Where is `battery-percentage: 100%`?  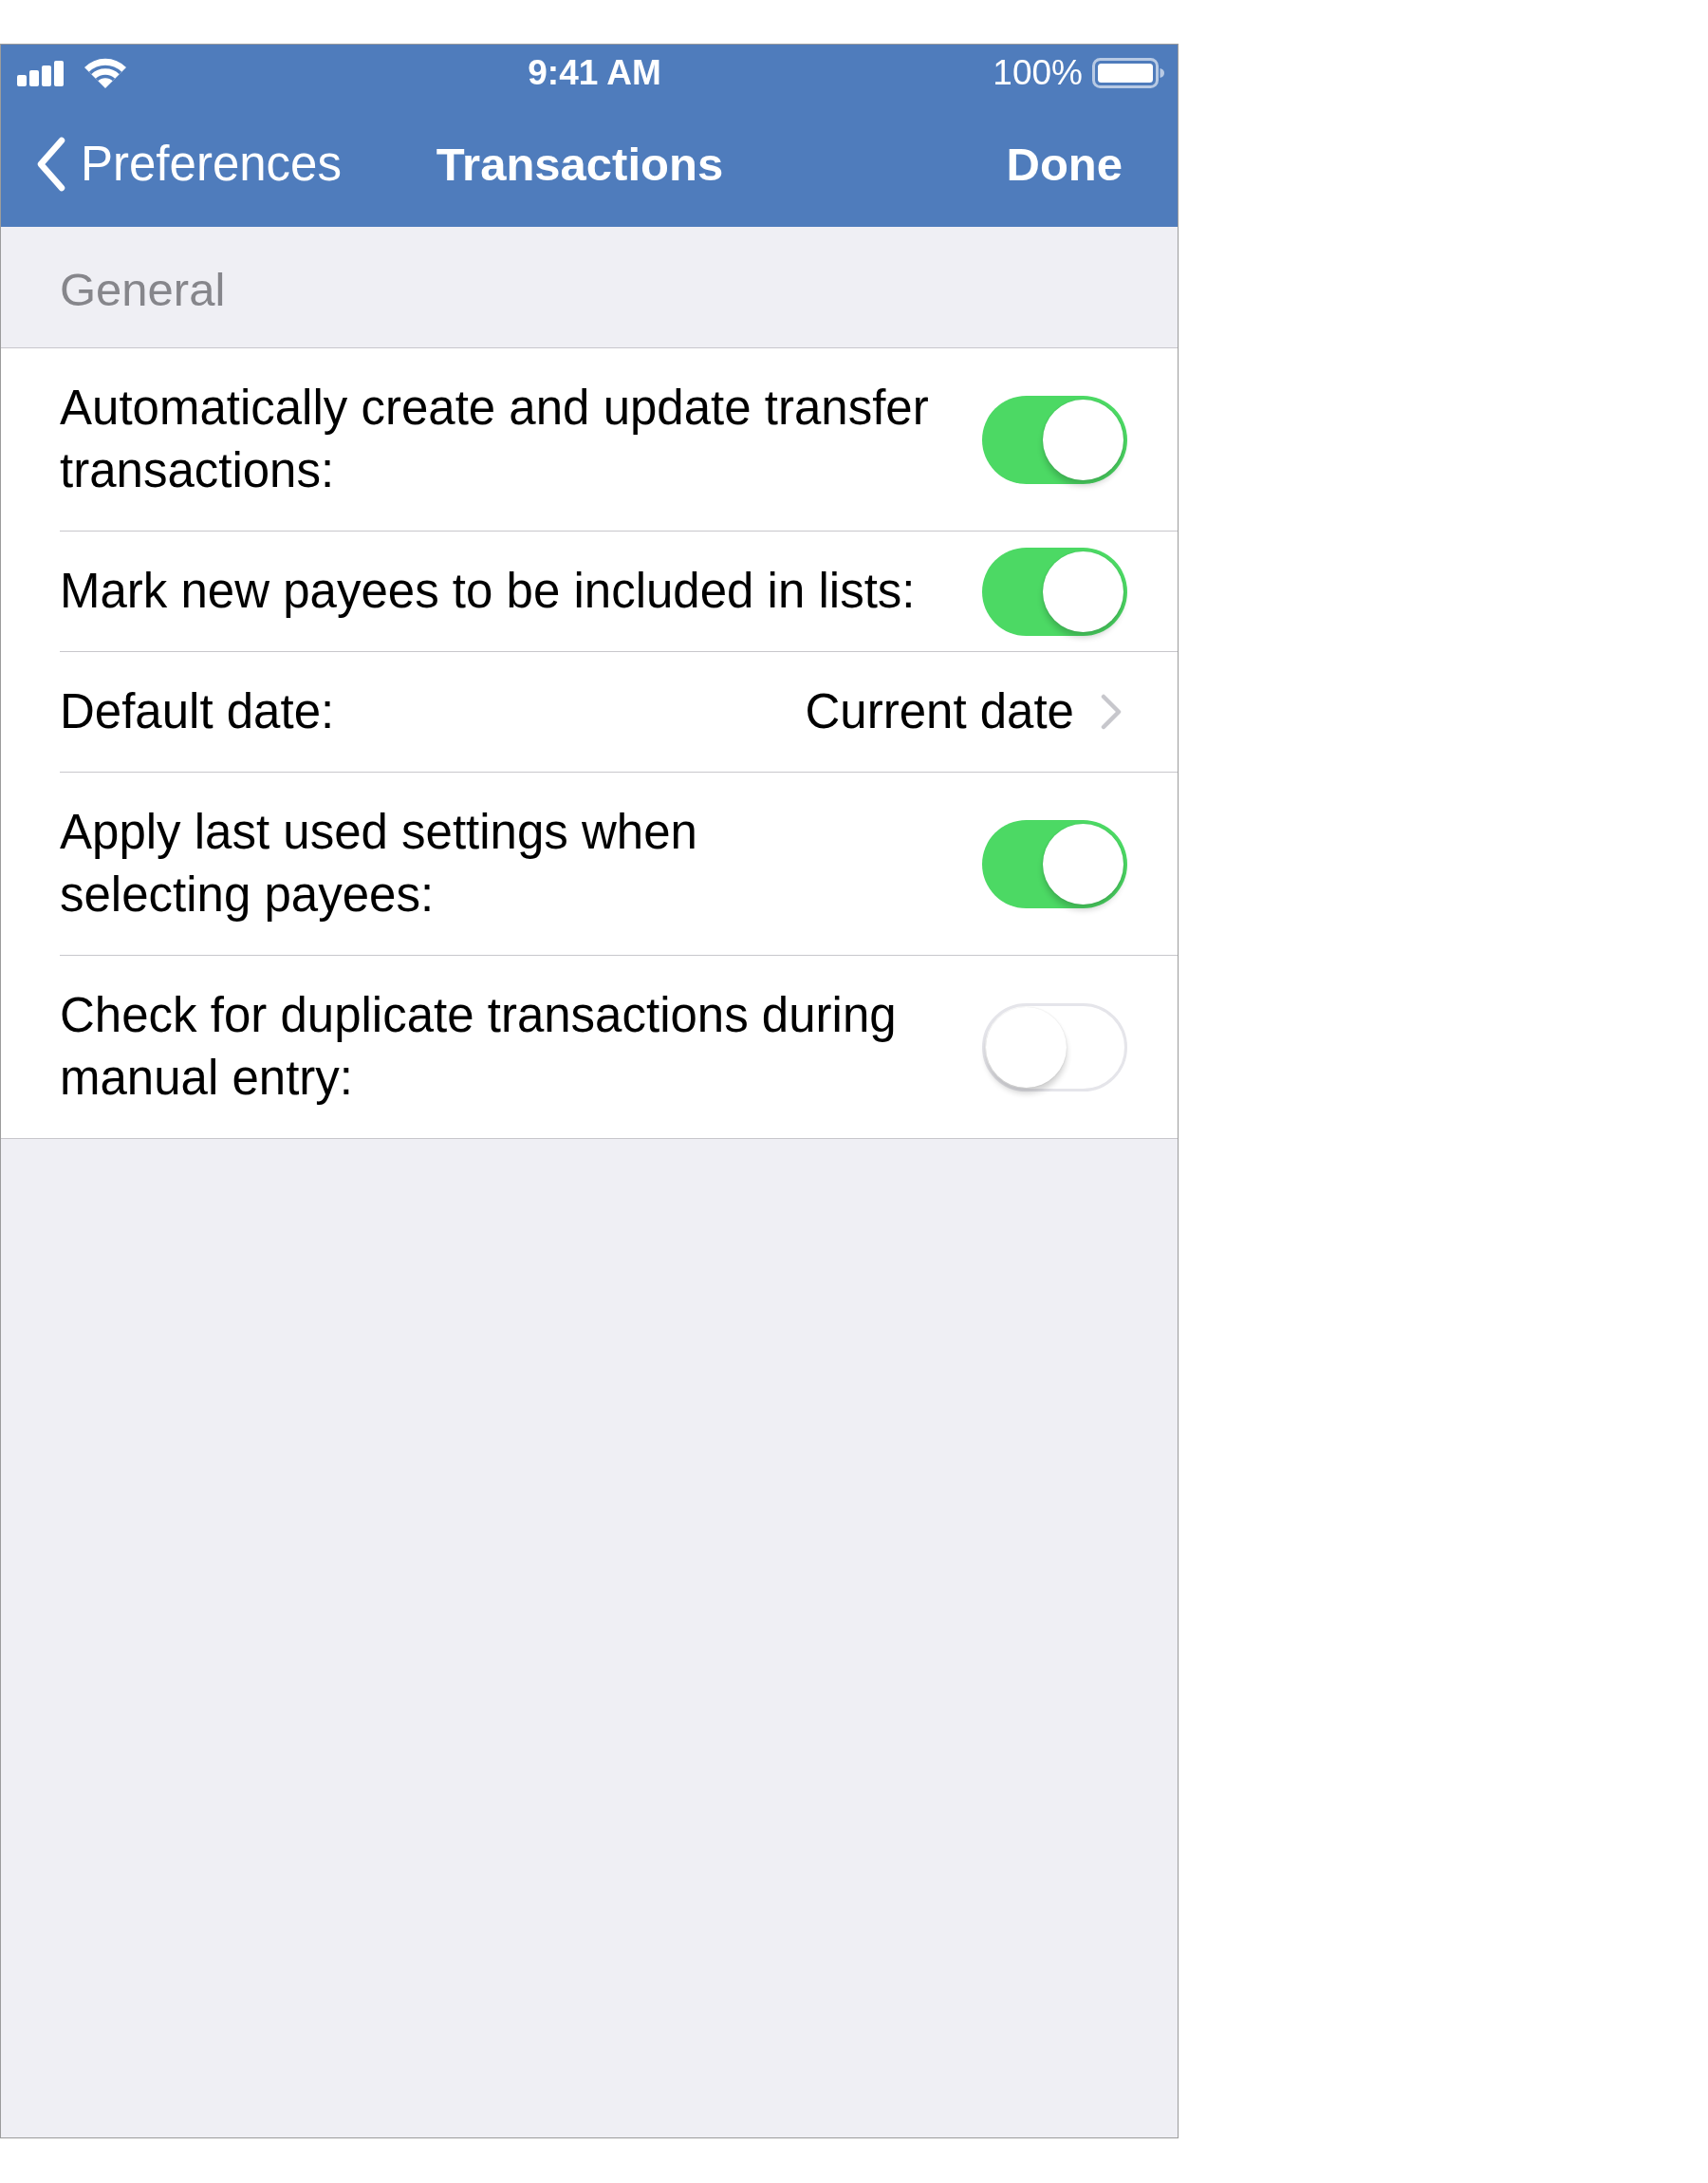
battery-percentage: 100% is located at coordinates (1038, 73).